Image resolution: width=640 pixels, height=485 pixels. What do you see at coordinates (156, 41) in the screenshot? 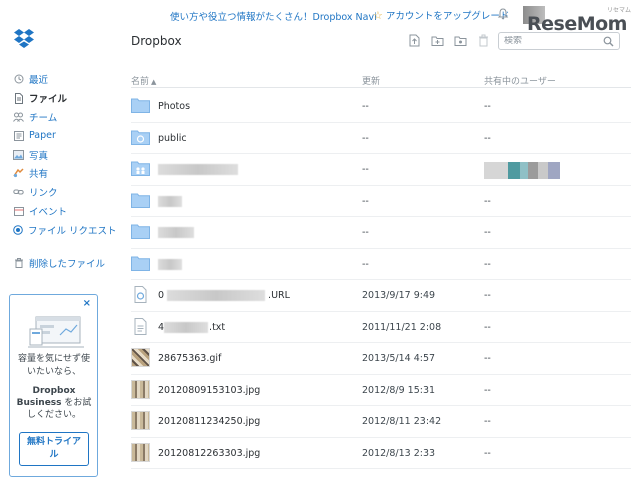
I see `page-title: Dropbox` at bounding box center [156, 41].